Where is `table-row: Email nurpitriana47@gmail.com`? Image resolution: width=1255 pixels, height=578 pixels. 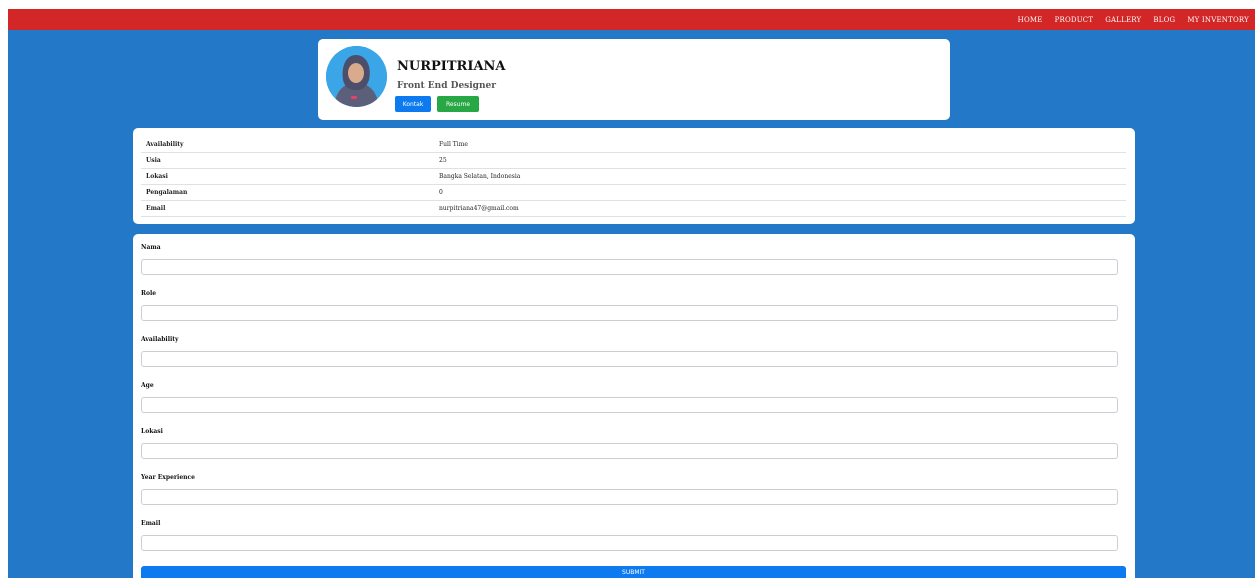
table-row: Email nurpitriana47@gmail.com is located at coordinates (633, 208).